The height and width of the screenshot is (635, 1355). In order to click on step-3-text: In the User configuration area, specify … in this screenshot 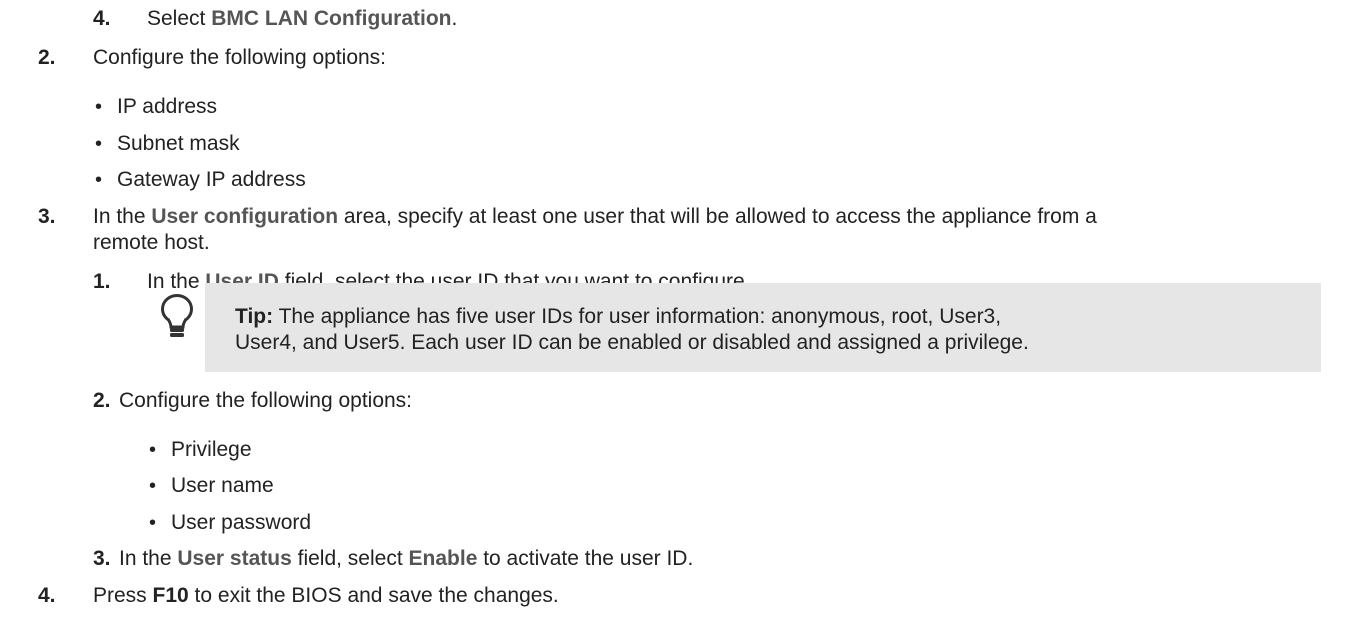, I will do `click(595, 217)`.